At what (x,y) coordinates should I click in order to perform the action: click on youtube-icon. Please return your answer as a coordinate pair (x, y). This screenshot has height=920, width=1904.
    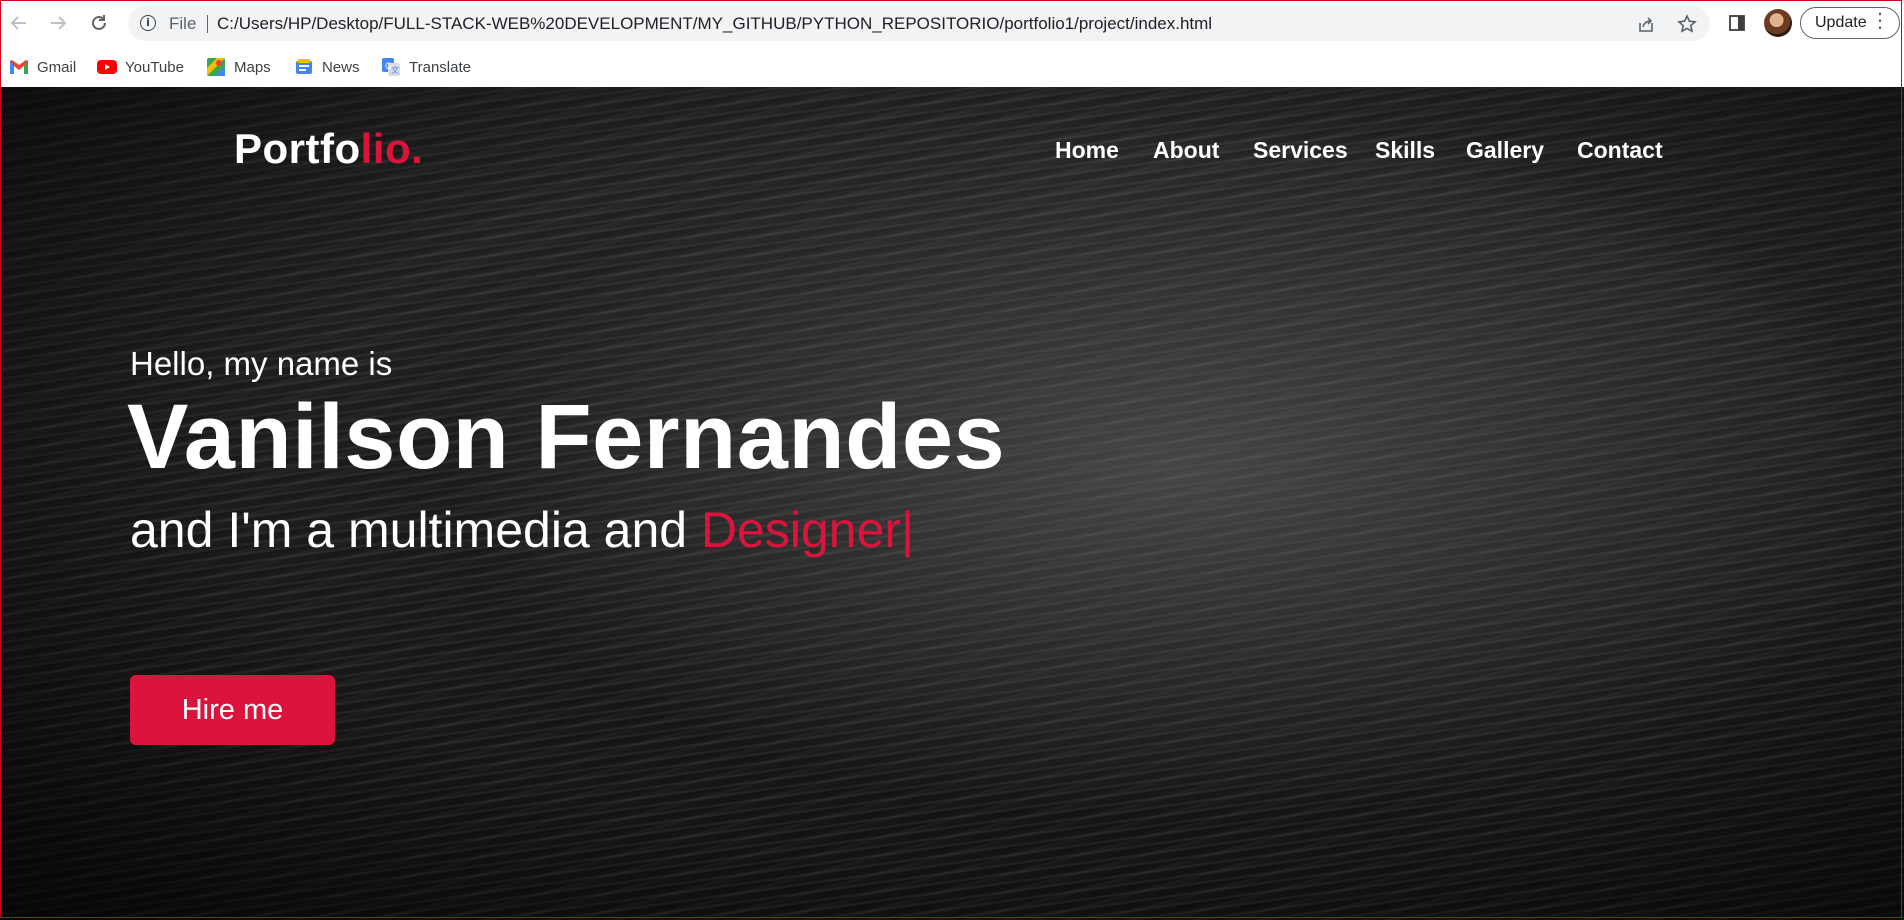
    Looking at the image, I should click on (107, 67).